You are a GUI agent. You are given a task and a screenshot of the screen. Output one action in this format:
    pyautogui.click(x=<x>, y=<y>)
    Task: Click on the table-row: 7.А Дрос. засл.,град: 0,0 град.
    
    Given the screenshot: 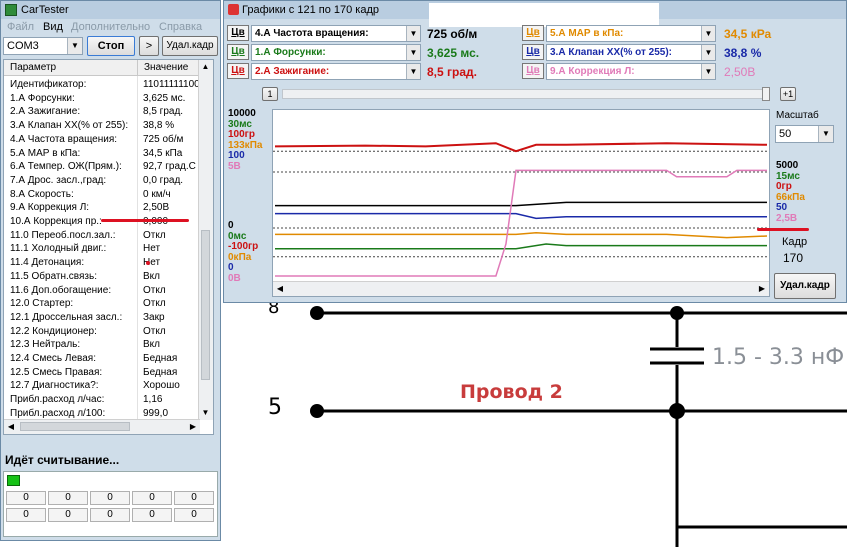 What is the action you would take?
    pyautogui.click(x=102, y=181)
    